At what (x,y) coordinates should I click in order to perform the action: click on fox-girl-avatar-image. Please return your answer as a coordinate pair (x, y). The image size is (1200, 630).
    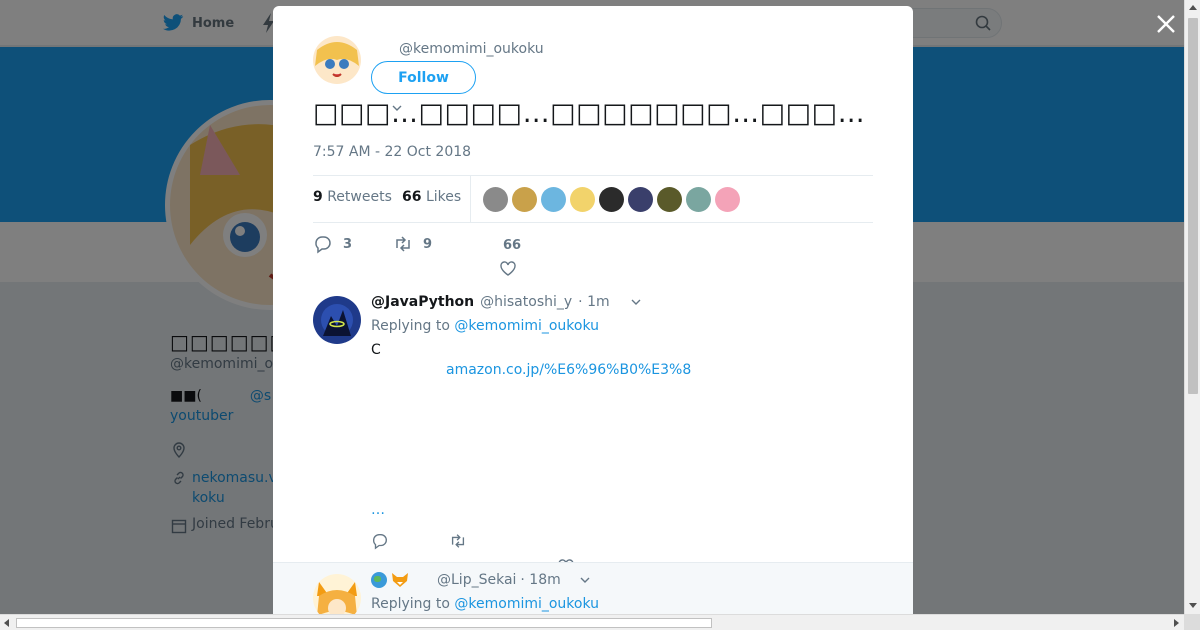
    Looking at the image, I should click on (337, 594).